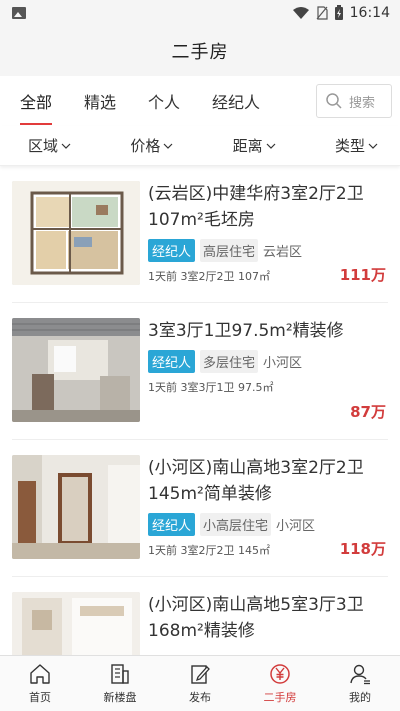 Image resolution: width=400 pixels, height=711 pixels. Describe the element at coordinates (256, 481) in the screenshot. I see `listing-title: (小河区)南山高地3室2厅2卫145m²简单装修` at that location.